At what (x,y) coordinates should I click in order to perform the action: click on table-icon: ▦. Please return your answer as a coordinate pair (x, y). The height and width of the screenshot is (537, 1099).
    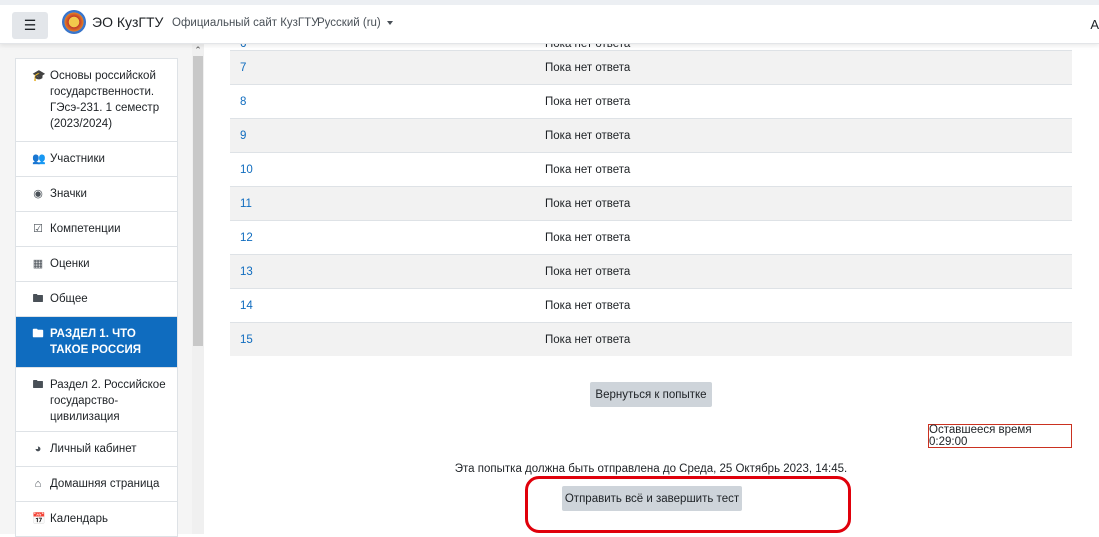
    Looking at the image, I should click on (38, 264).